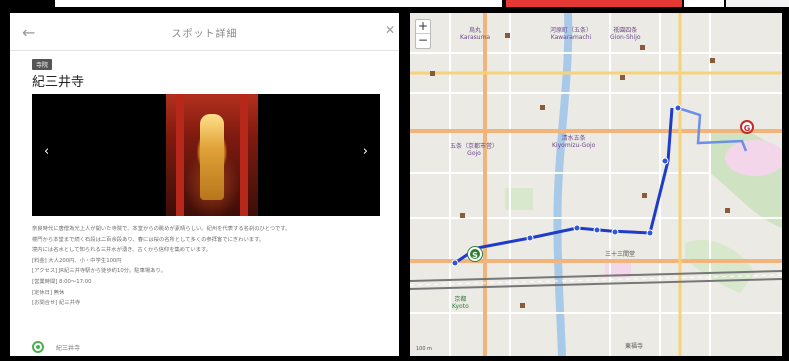  What do you see at coordinates (99, 271) in the screenshot?
I see `description-line: [アクセス] JR紀三井寺駅から徒歩約10分。駐車場あり。` at bounding box center [99, 271].